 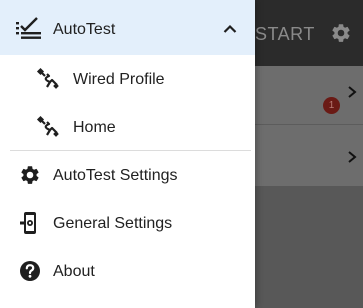 I want to click on device-settings-icon, so click(x=28, y=223).